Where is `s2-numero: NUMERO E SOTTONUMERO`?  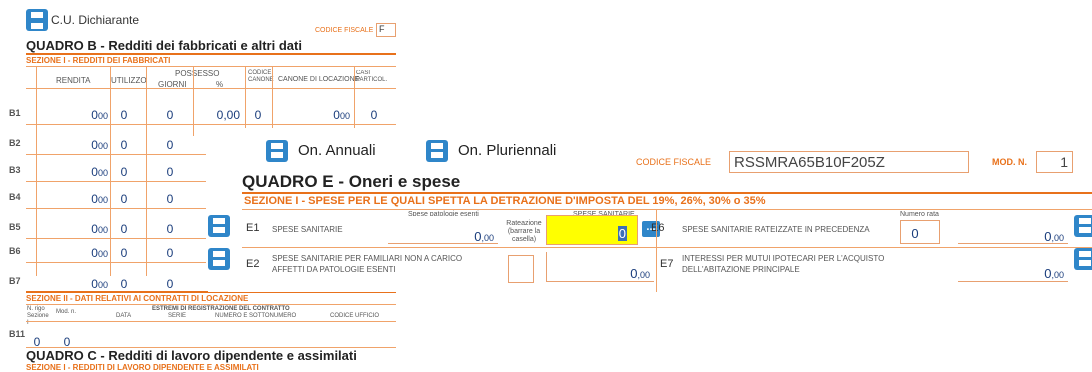
s2-numero: NUMERO E SOTTONUMERO is located at coordinates (256, 316).